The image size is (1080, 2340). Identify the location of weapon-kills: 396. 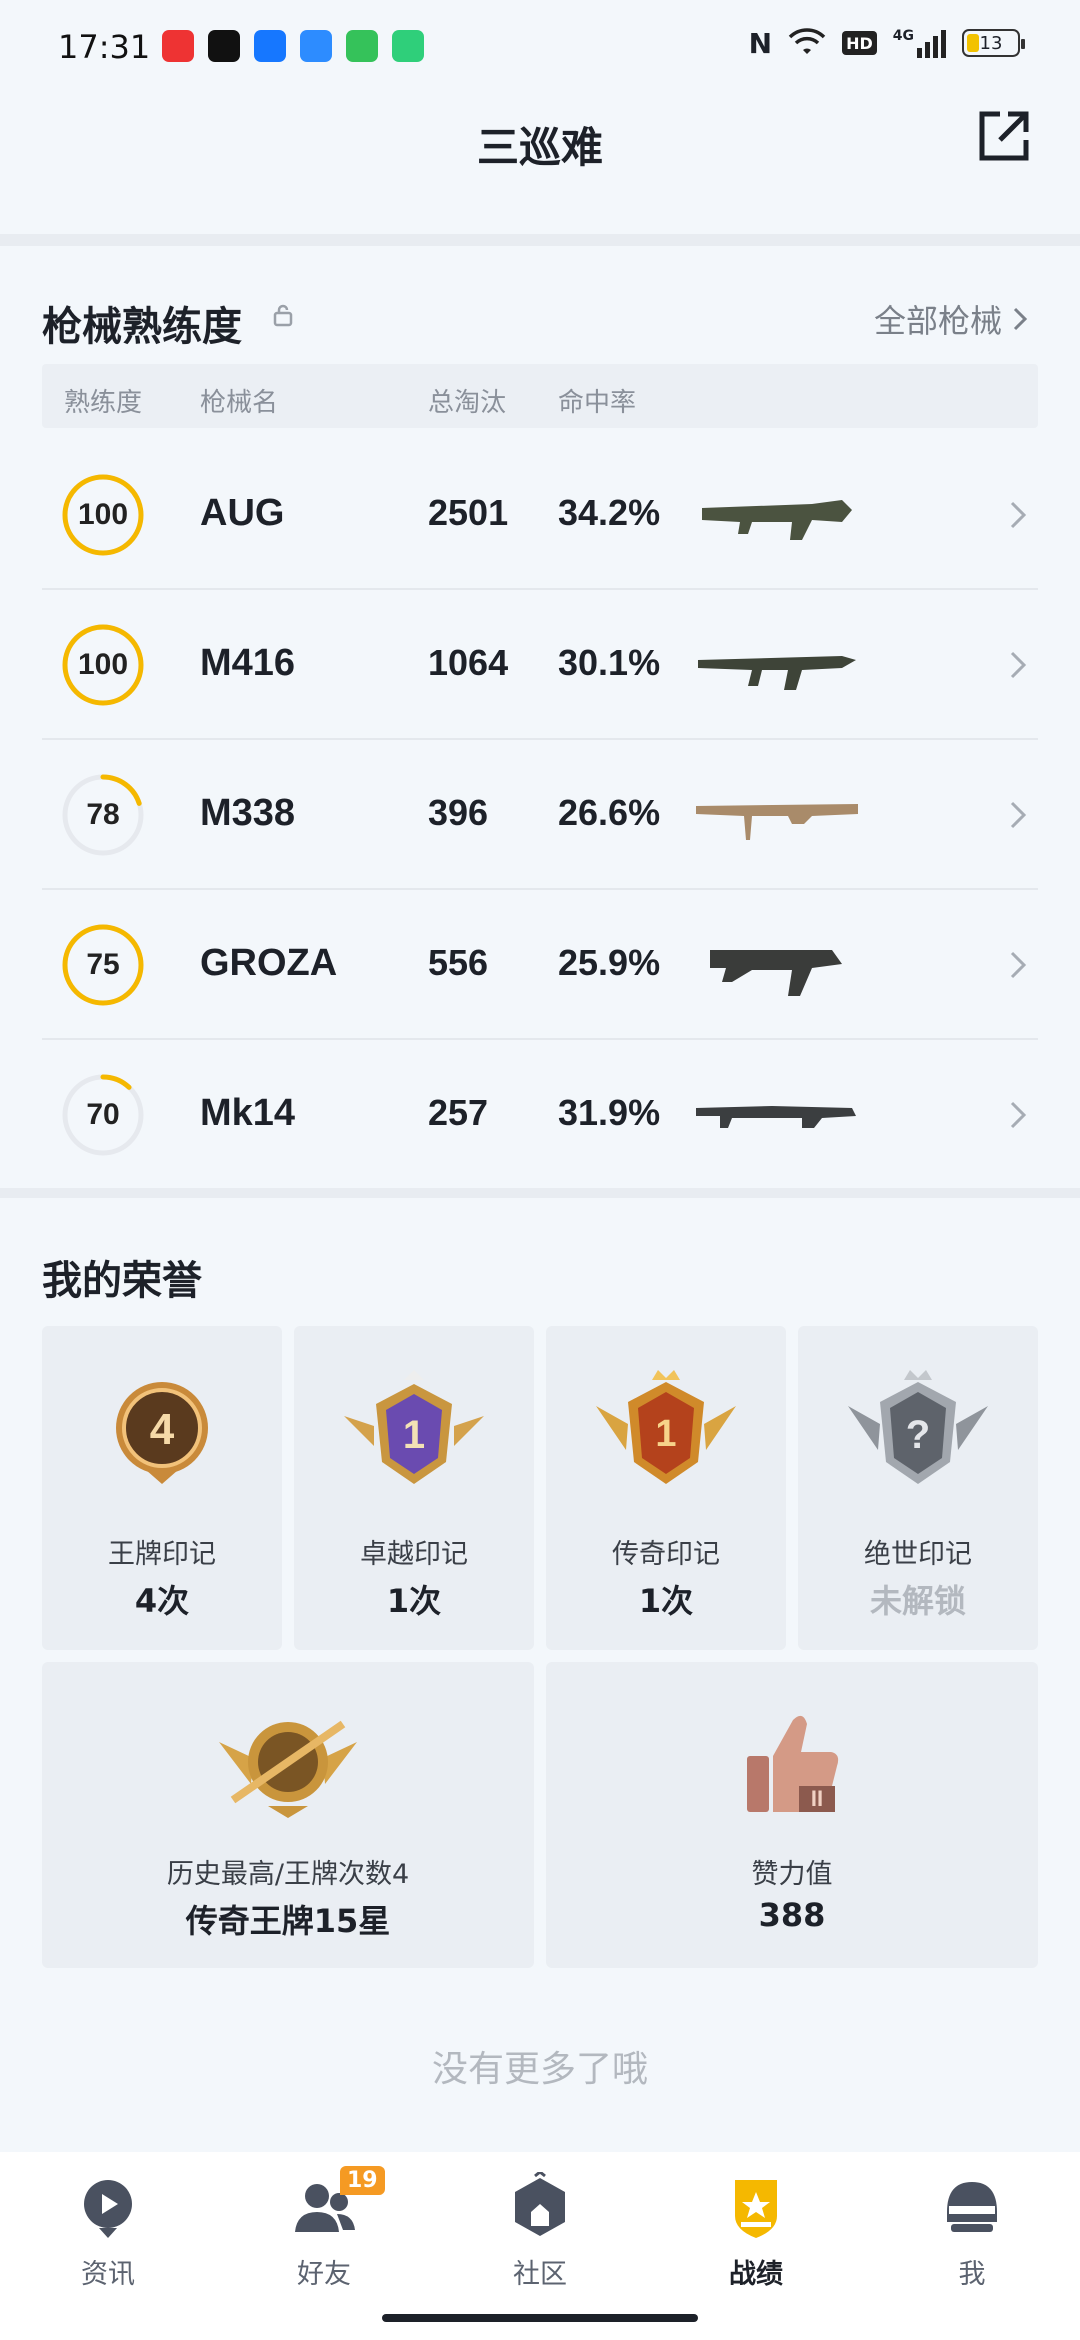
(458, 812).